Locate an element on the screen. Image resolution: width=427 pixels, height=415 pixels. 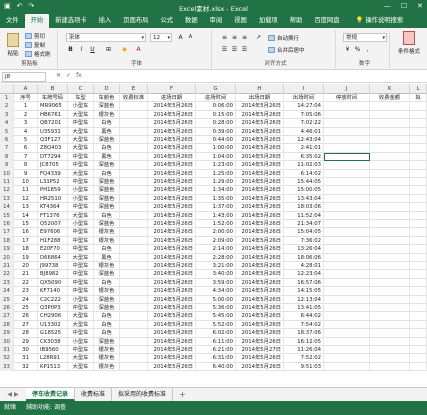
cell-in-time: 0:39:00 is located at coordinates (216, 131).